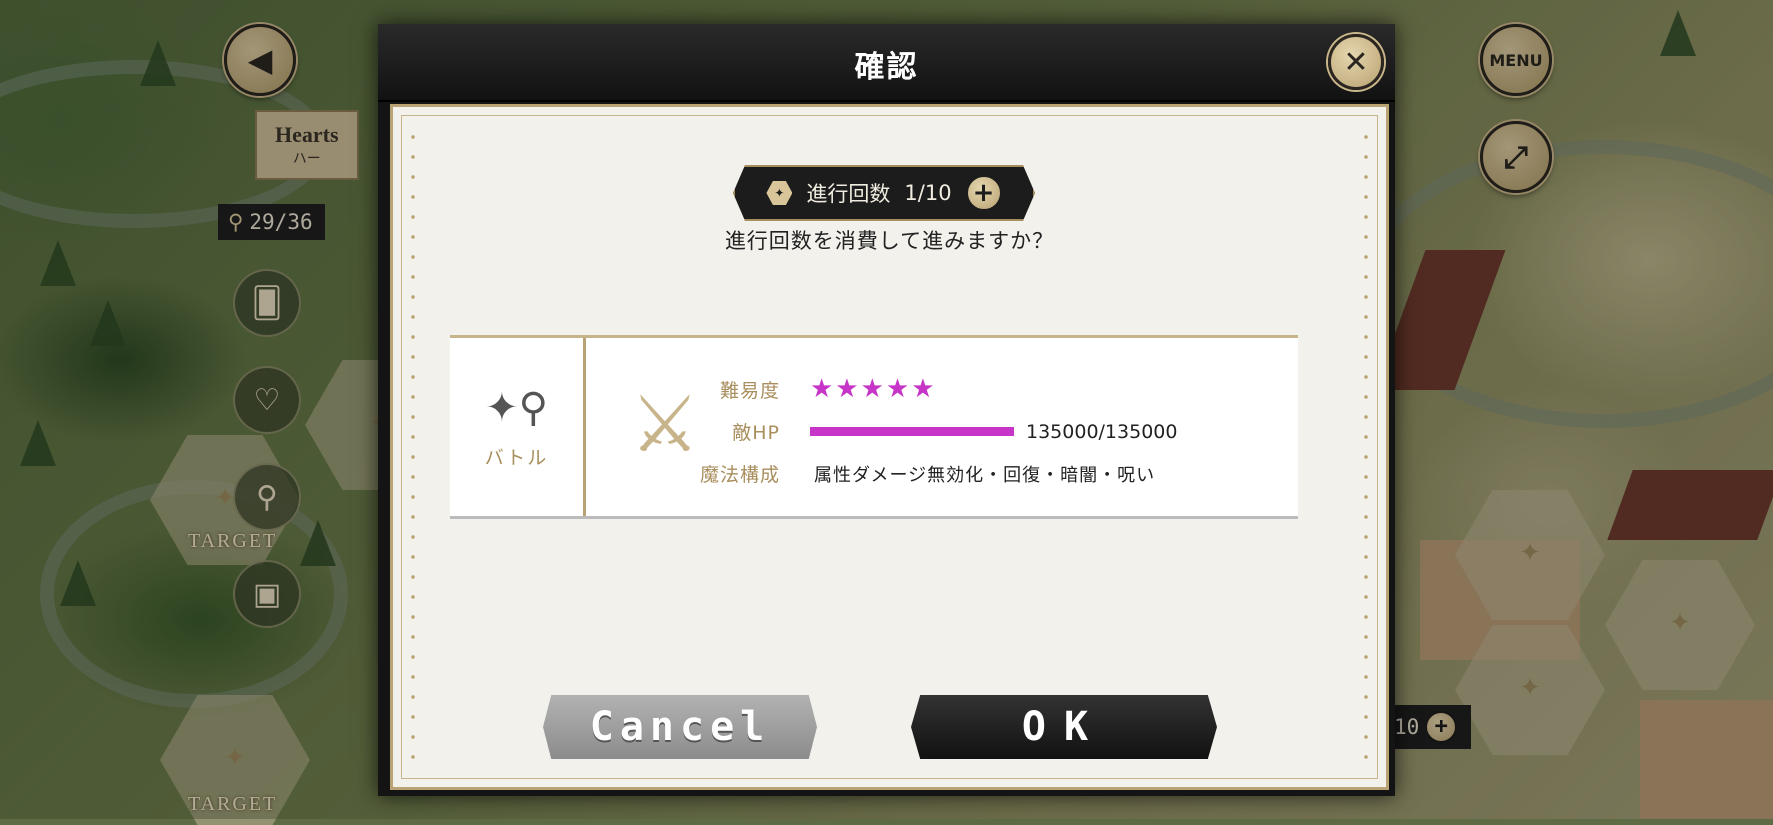  I want to click on add-progress-button: +, so click(983, 193).